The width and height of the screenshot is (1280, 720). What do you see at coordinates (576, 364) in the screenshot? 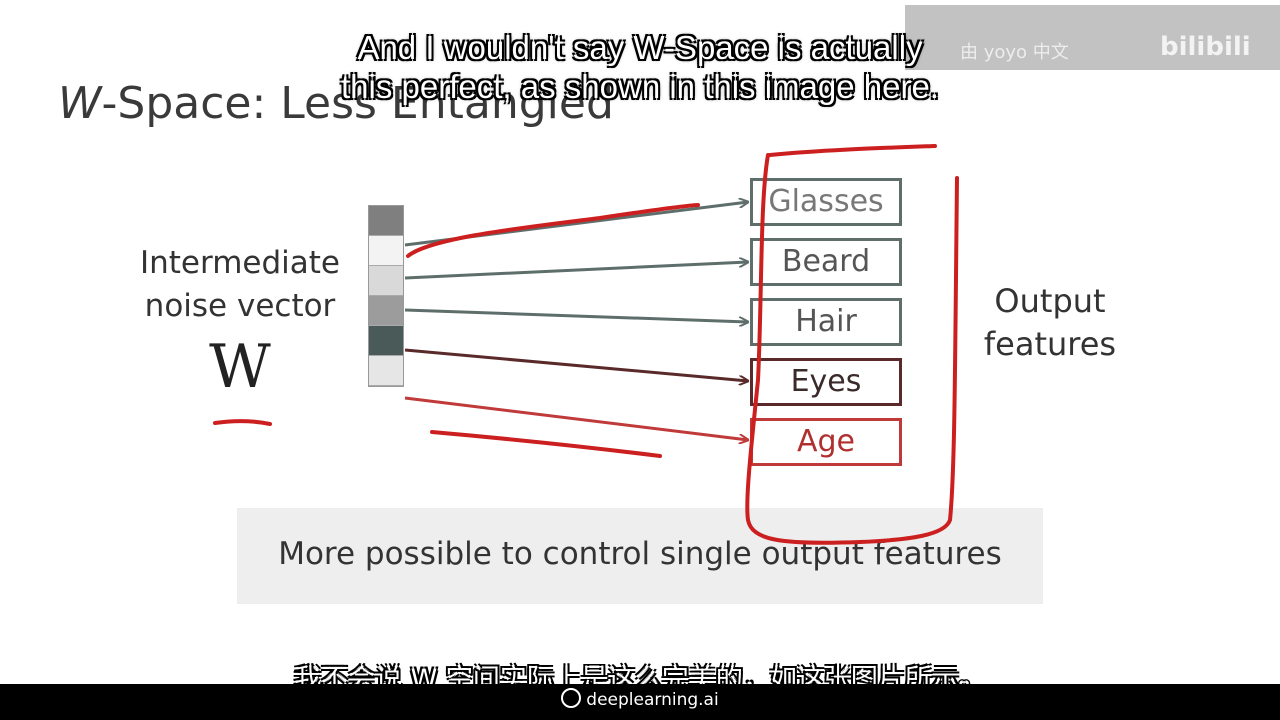
I see `arrow-to-eyes` at bounding box center [576, 364].